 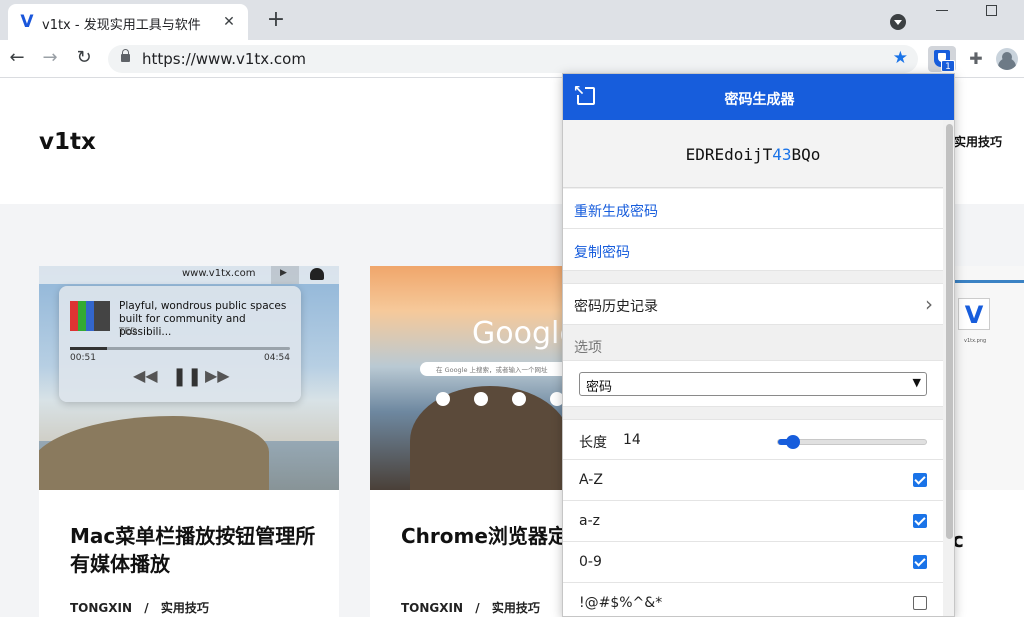 I want to click on password-history-item: 密码历史记录 ›, so click(x=753, y=304).